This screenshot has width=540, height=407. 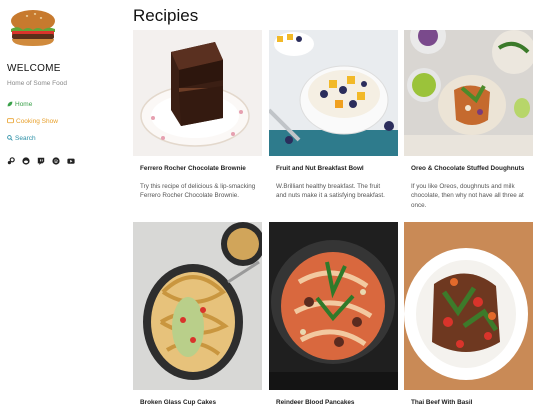 What do you see at coordinates (56, 161) in the screenshot?
I see `spotify-icon` at bounding box center [56, 161].